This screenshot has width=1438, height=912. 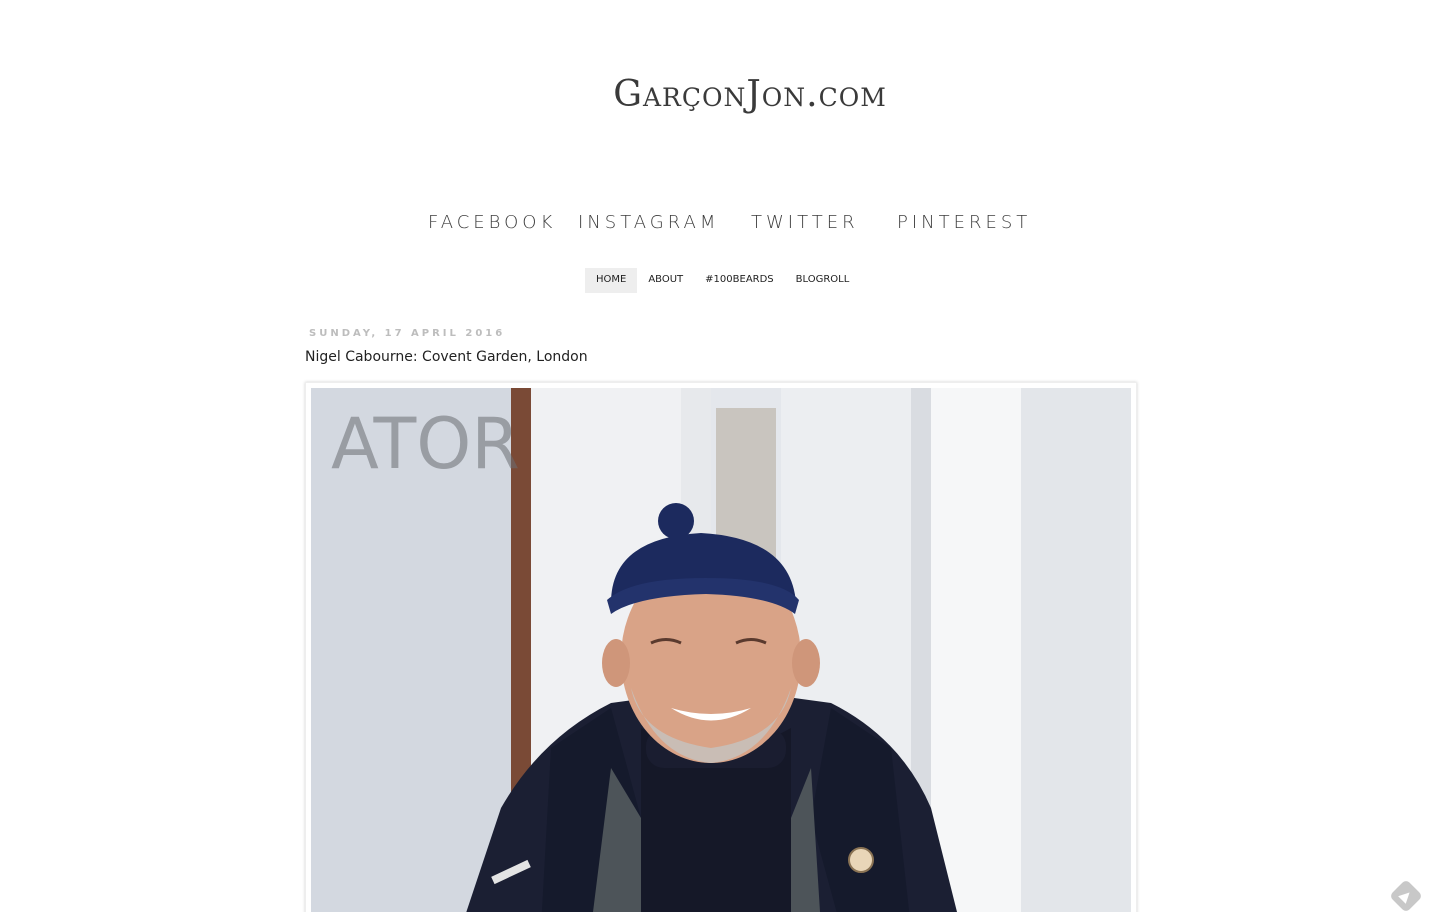 What do you see at coordinates (823, 280) in the screenshot?
I see `tab-blogroll: BLOGROLL` at bounding box center [823, 280].